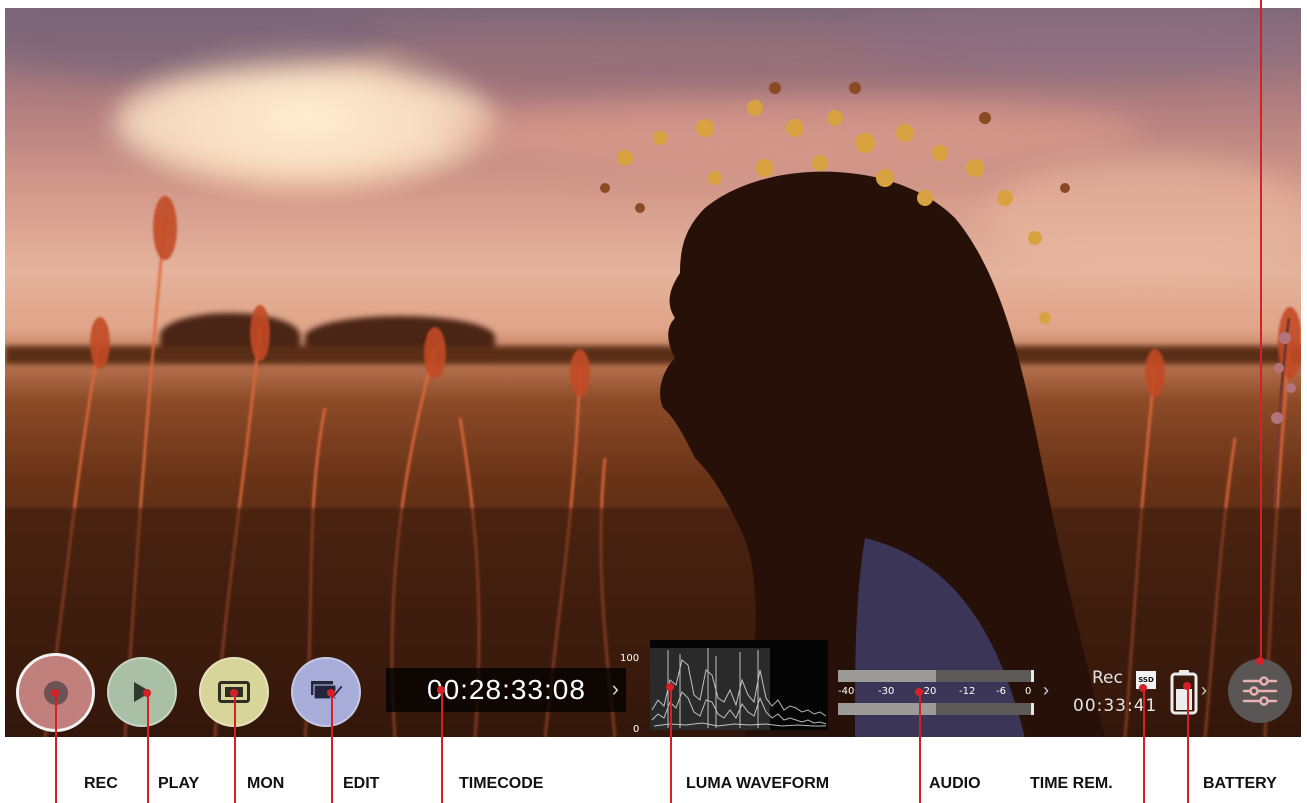 This screenshot has width=1307, height=803. Describe the element at coordinates (738, 689) in the screenshot. I see `luma-waveform-trace` at that location.